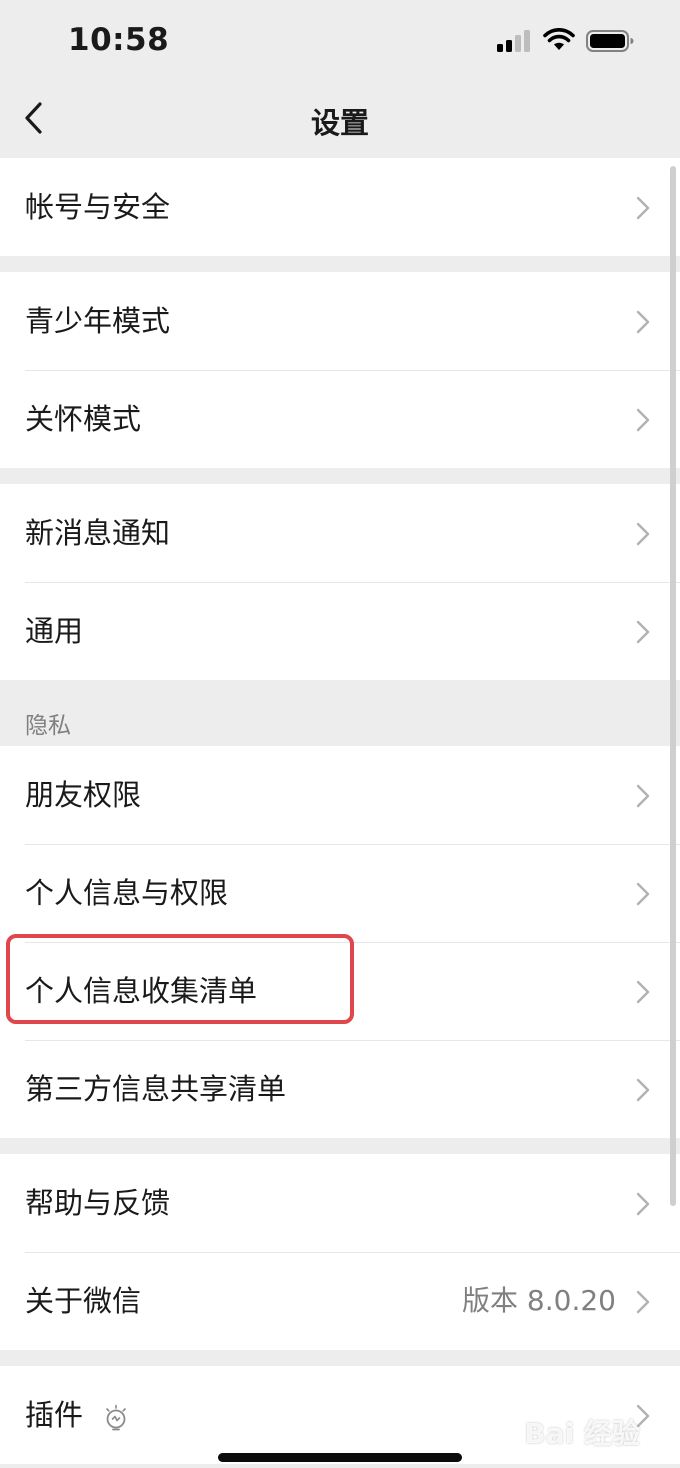 This screenshot has width=680, height=1468. Describe the element at coordinates (98, 321) in the screenshot. I see `setting-item-label: 青少年模式` at that location.